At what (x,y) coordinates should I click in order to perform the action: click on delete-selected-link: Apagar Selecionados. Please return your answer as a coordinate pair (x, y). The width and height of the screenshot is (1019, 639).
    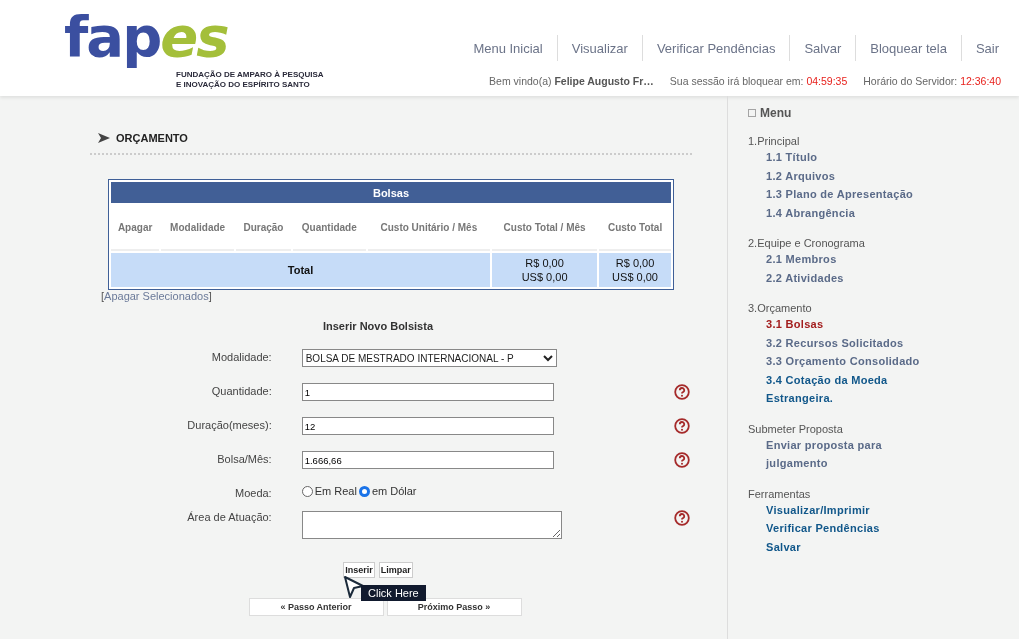
    Looking at the image, I should click on (156, 296).